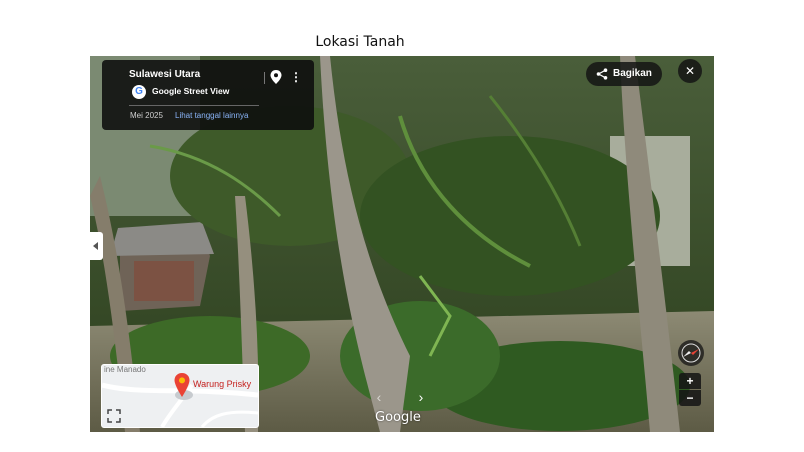 The image size is (804, 452). I want to click on compass-icon, so click(691, 353).